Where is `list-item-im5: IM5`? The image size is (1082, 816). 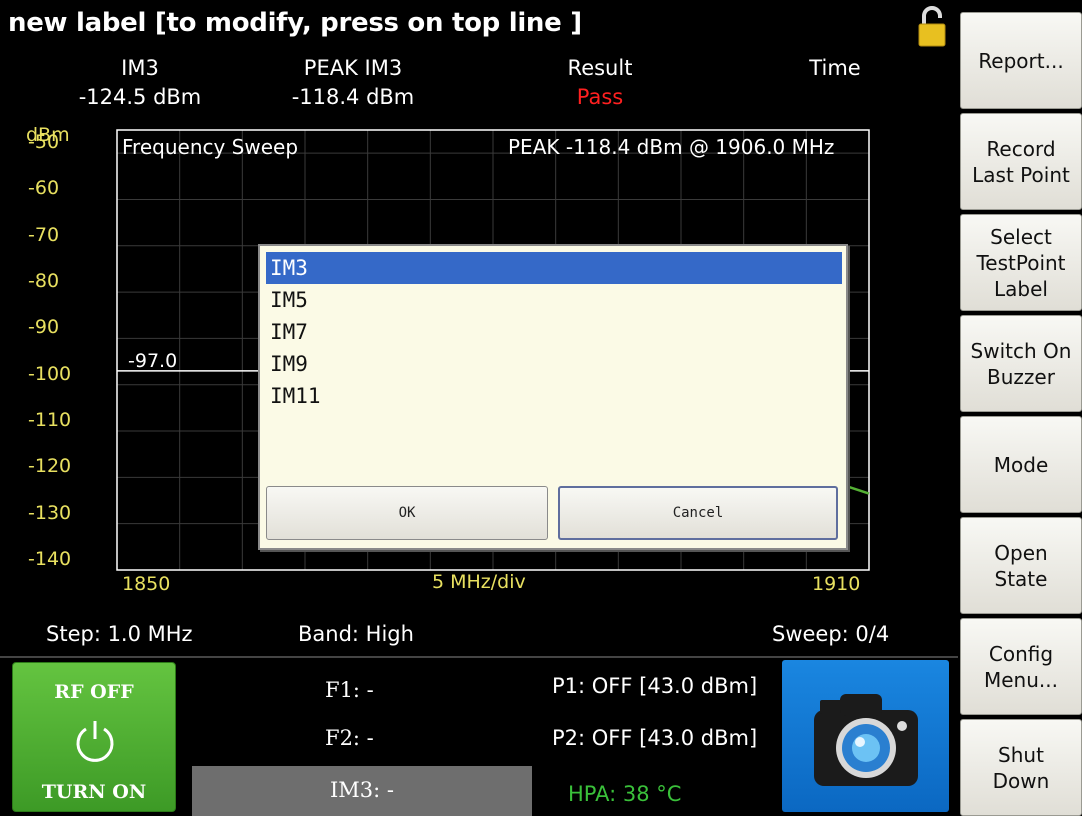 list-item-im5: IM5 is located at coordinates (554, 300).